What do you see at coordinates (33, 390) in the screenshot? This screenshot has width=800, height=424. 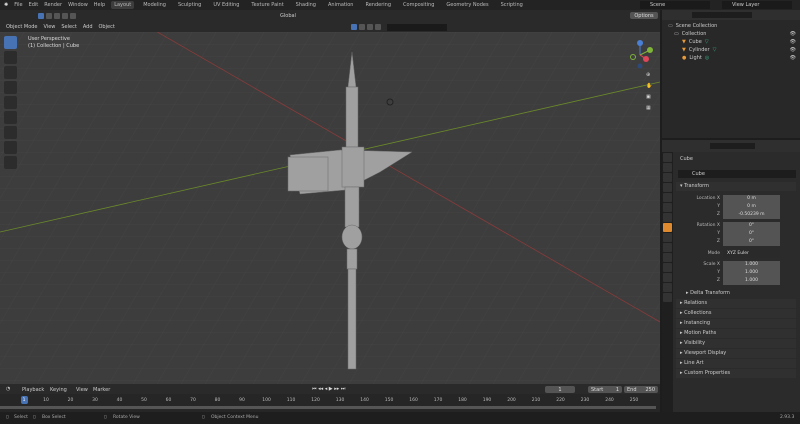 I see `playback-menu: Playback` at bounding box center [33, 390].